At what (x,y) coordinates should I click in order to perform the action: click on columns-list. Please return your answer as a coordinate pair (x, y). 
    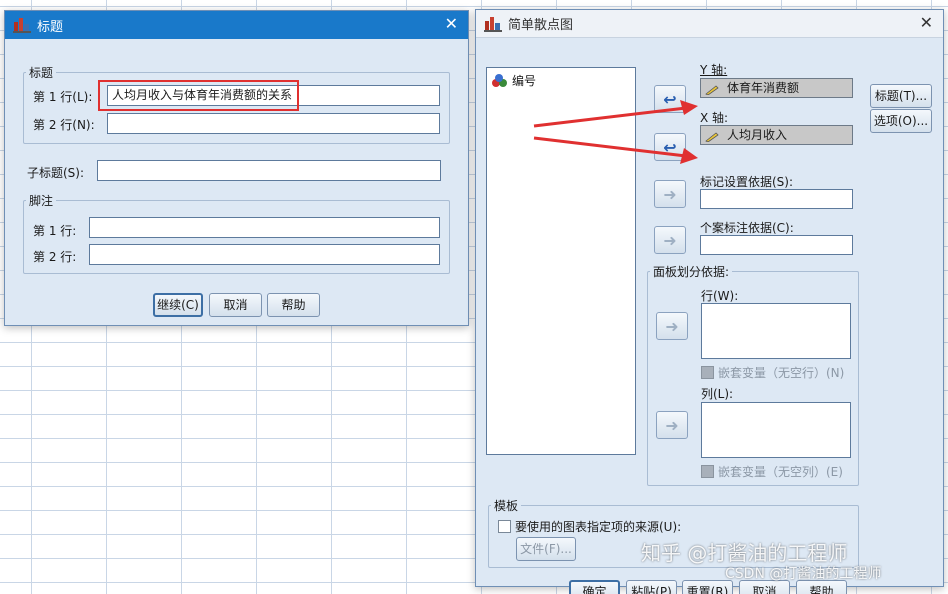
    Looking at the image, I should click on (776, 430).